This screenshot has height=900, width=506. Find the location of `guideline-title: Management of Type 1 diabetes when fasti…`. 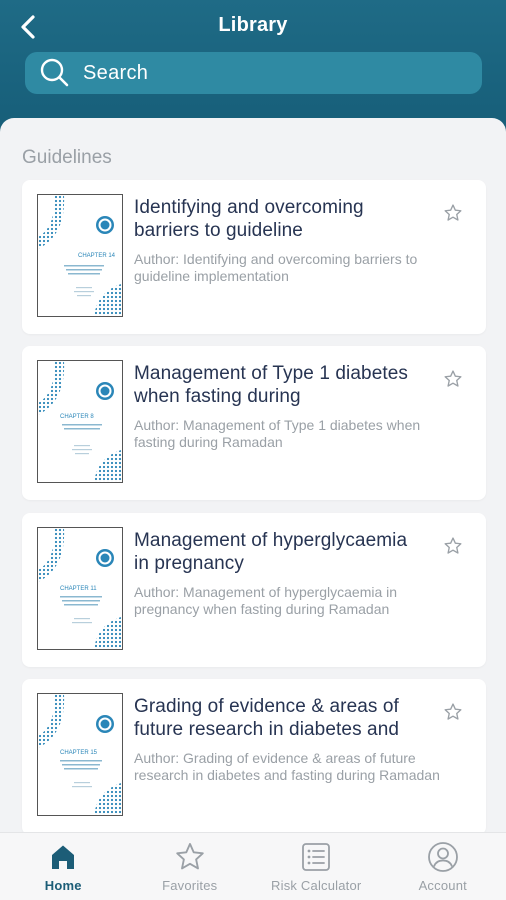

guideline-title: Management of Type 1 diabetes when fasti… is located at coordinates (271, 385).